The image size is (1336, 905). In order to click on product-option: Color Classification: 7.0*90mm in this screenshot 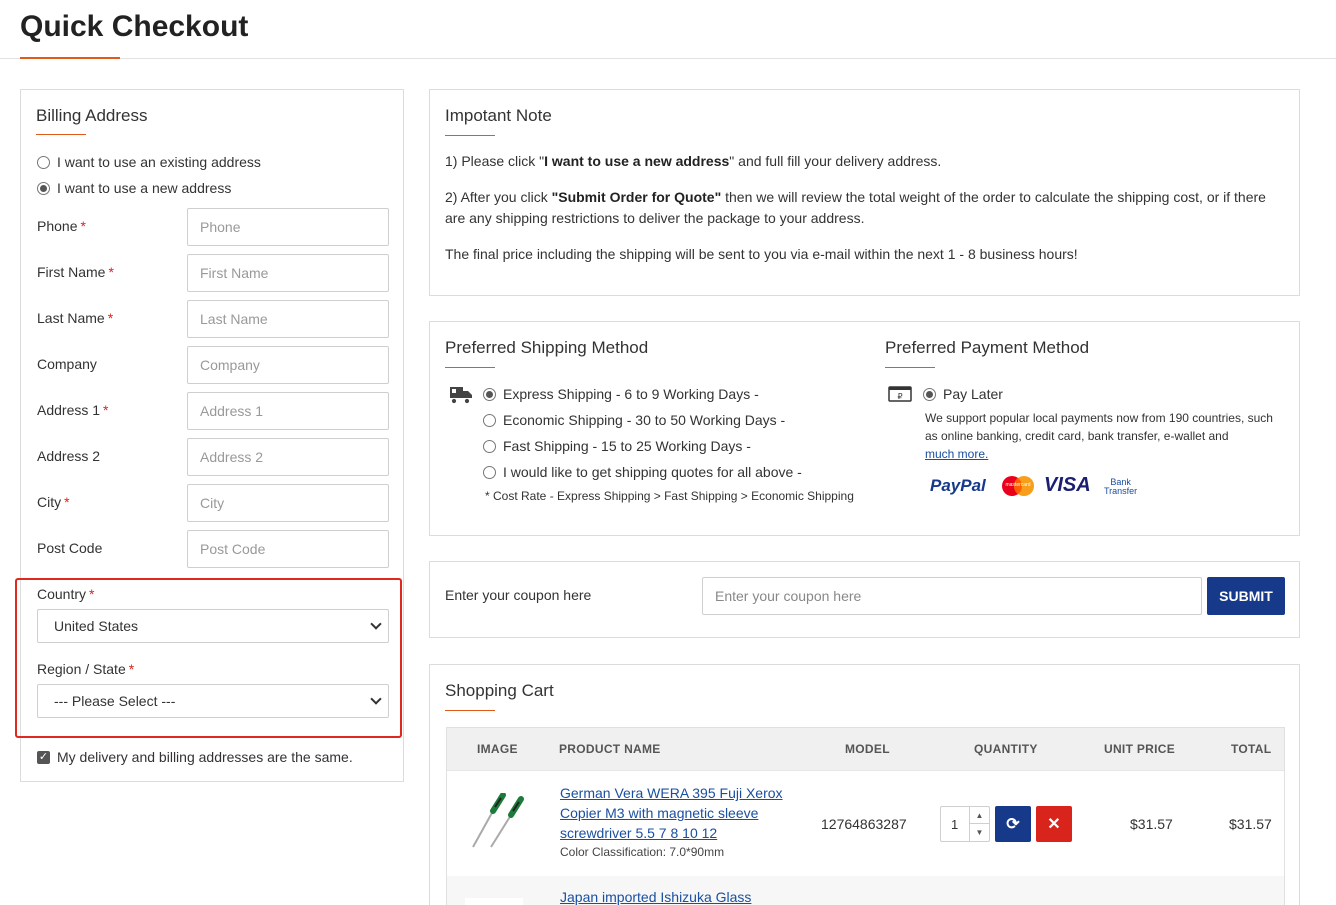, I will do `click(642, 852)`.